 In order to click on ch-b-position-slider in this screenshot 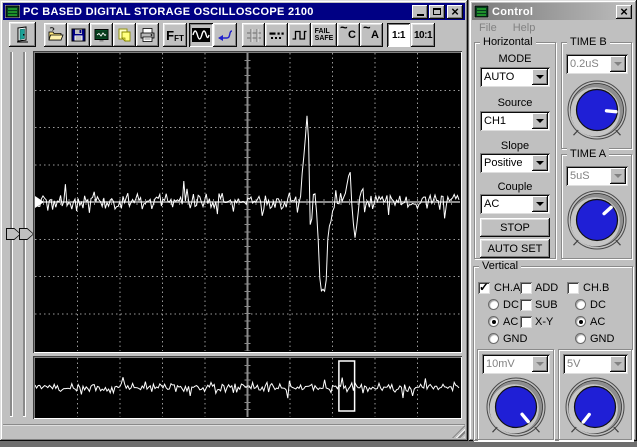, I will do `click(26, 234)`.